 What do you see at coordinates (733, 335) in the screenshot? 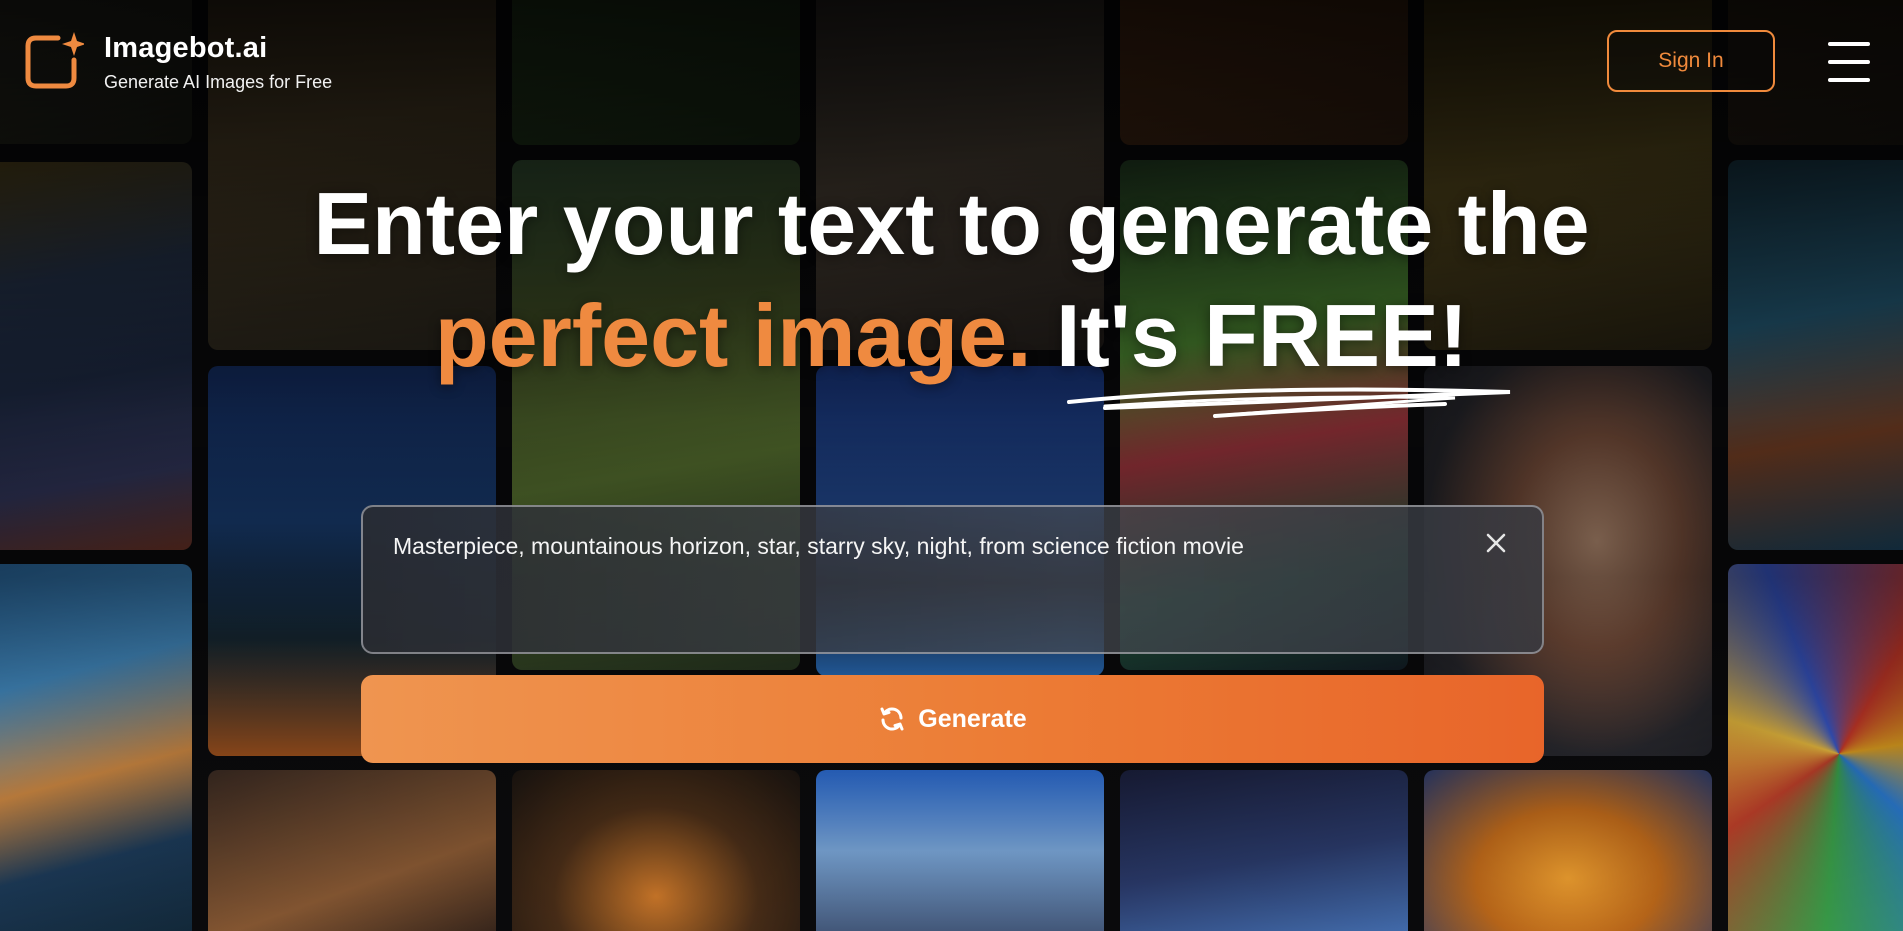
I see `hero-highlight: perfect image.` at bounding box center [733, 335].